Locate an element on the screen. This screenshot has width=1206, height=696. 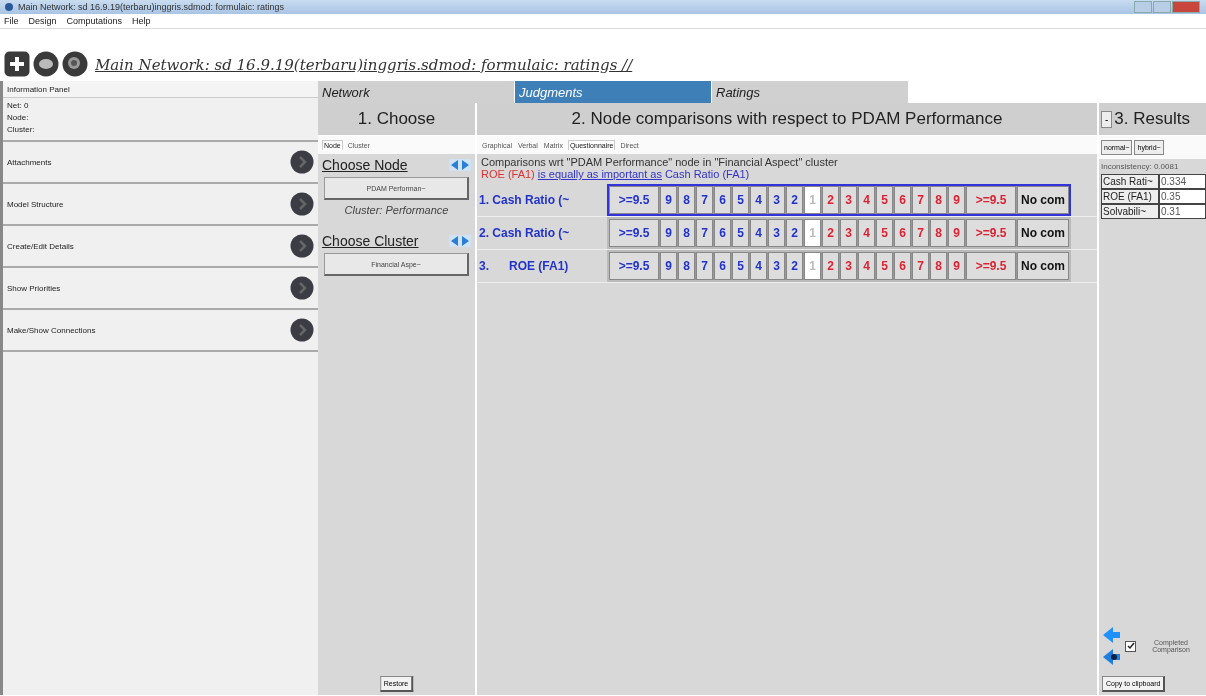
panel-item-label: Attachments is located at coordinates (29, 162).